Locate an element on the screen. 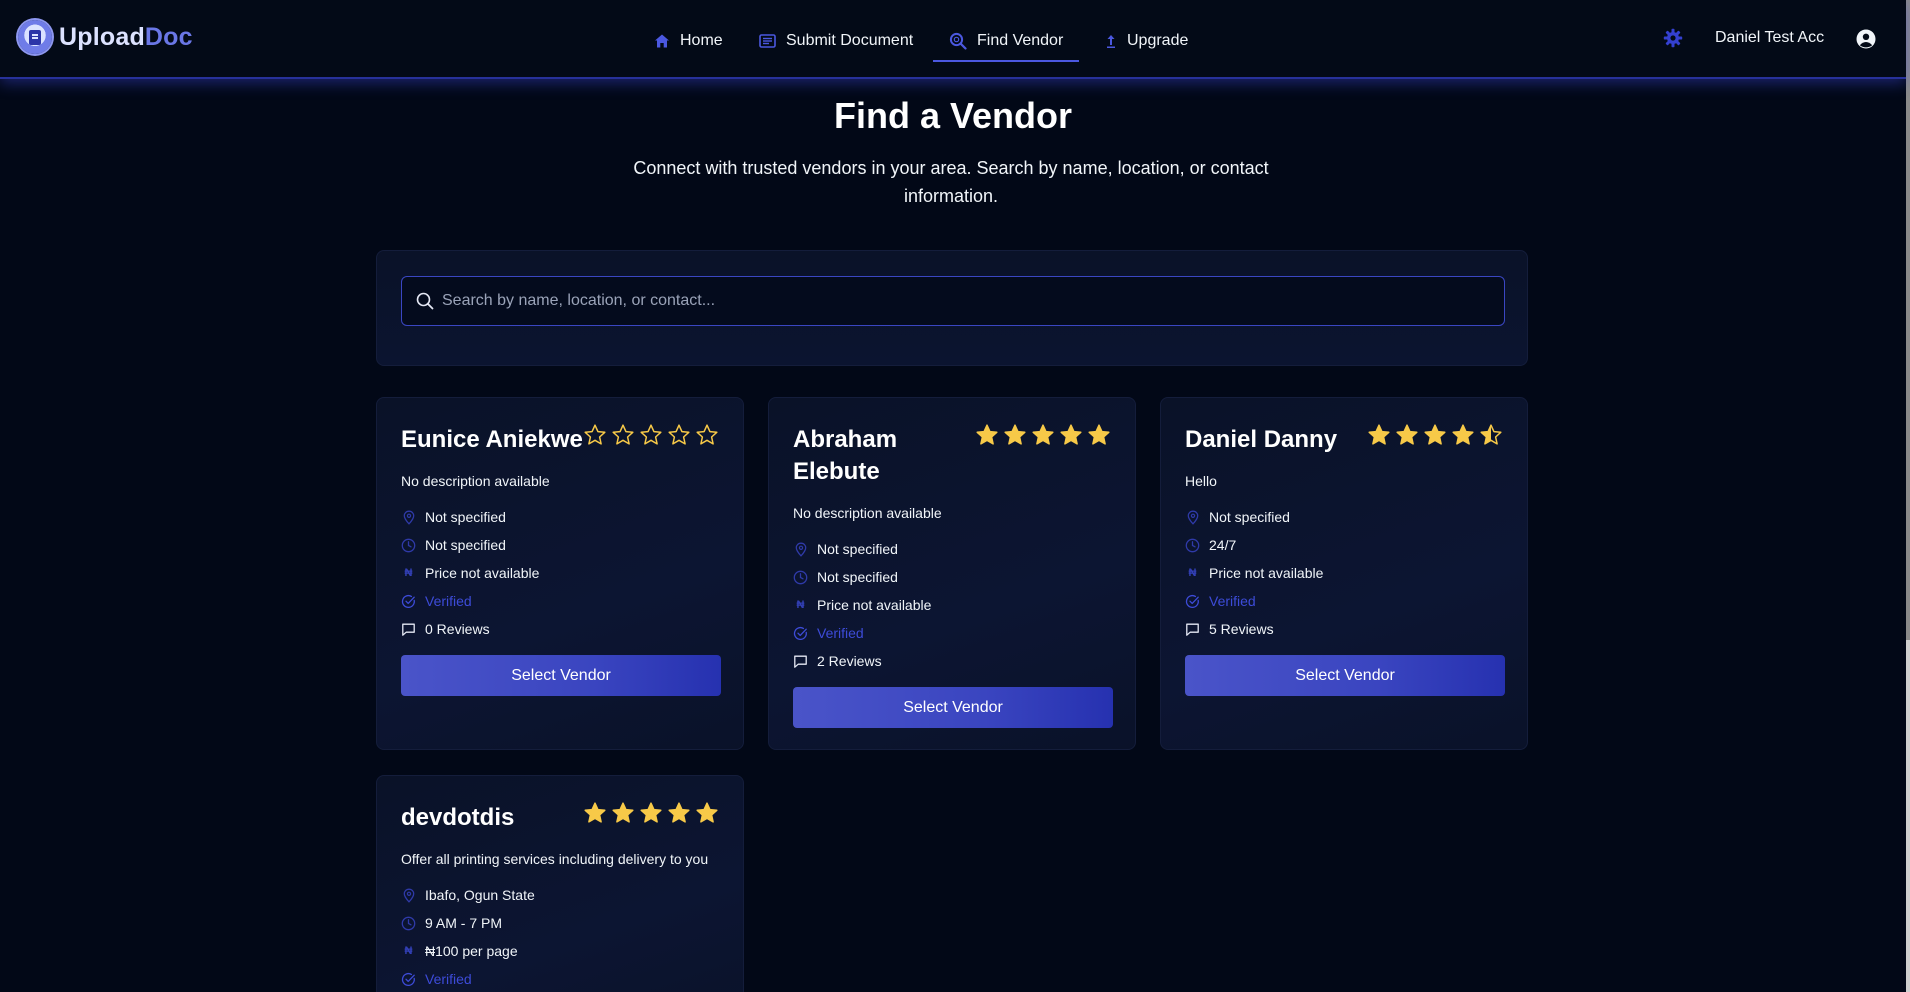 The width and height of the screenshot is (1910, 992). nav-find-vendor-label: Find Vendor is located at coordinates (1020, 40).